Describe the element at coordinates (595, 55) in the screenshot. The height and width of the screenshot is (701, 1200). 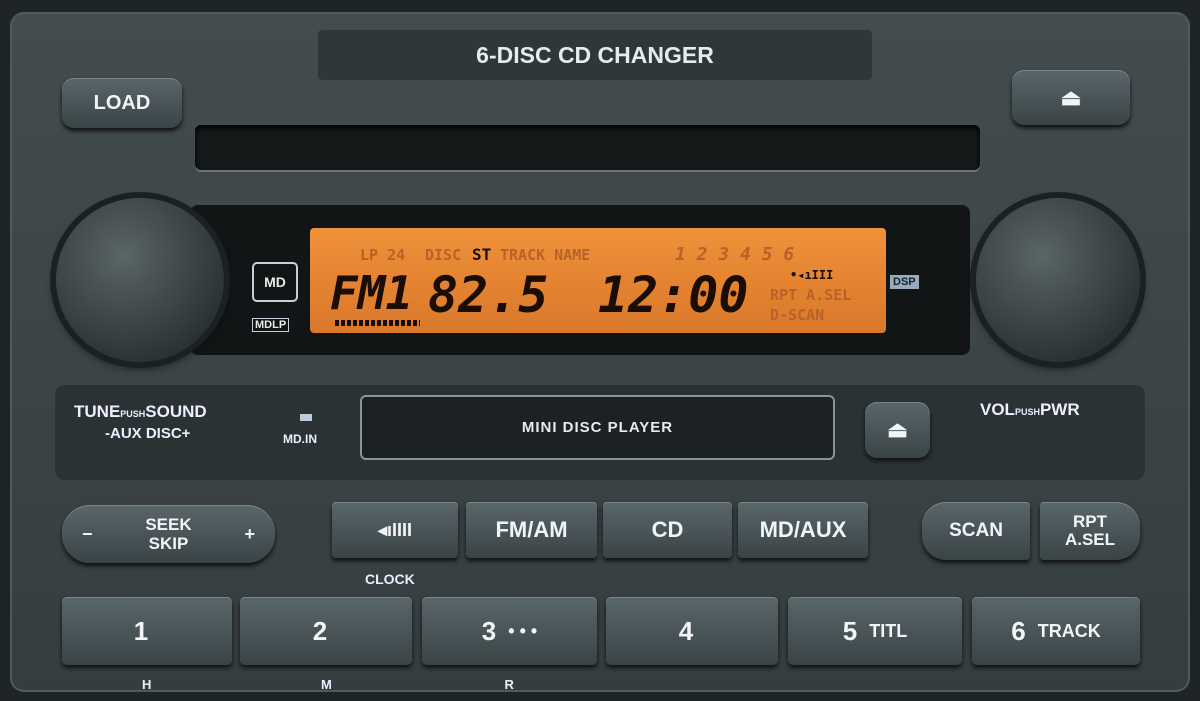
I see `header-label: 6-DISC CD CHANGER` at that location.